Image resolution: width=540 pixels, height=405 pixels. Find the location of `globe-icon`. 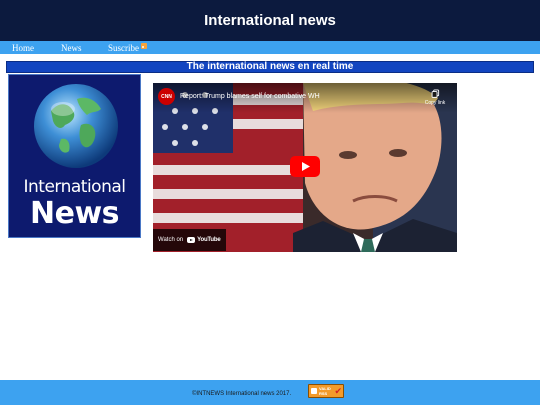

globe-icon is located at coordinates (76, 126).